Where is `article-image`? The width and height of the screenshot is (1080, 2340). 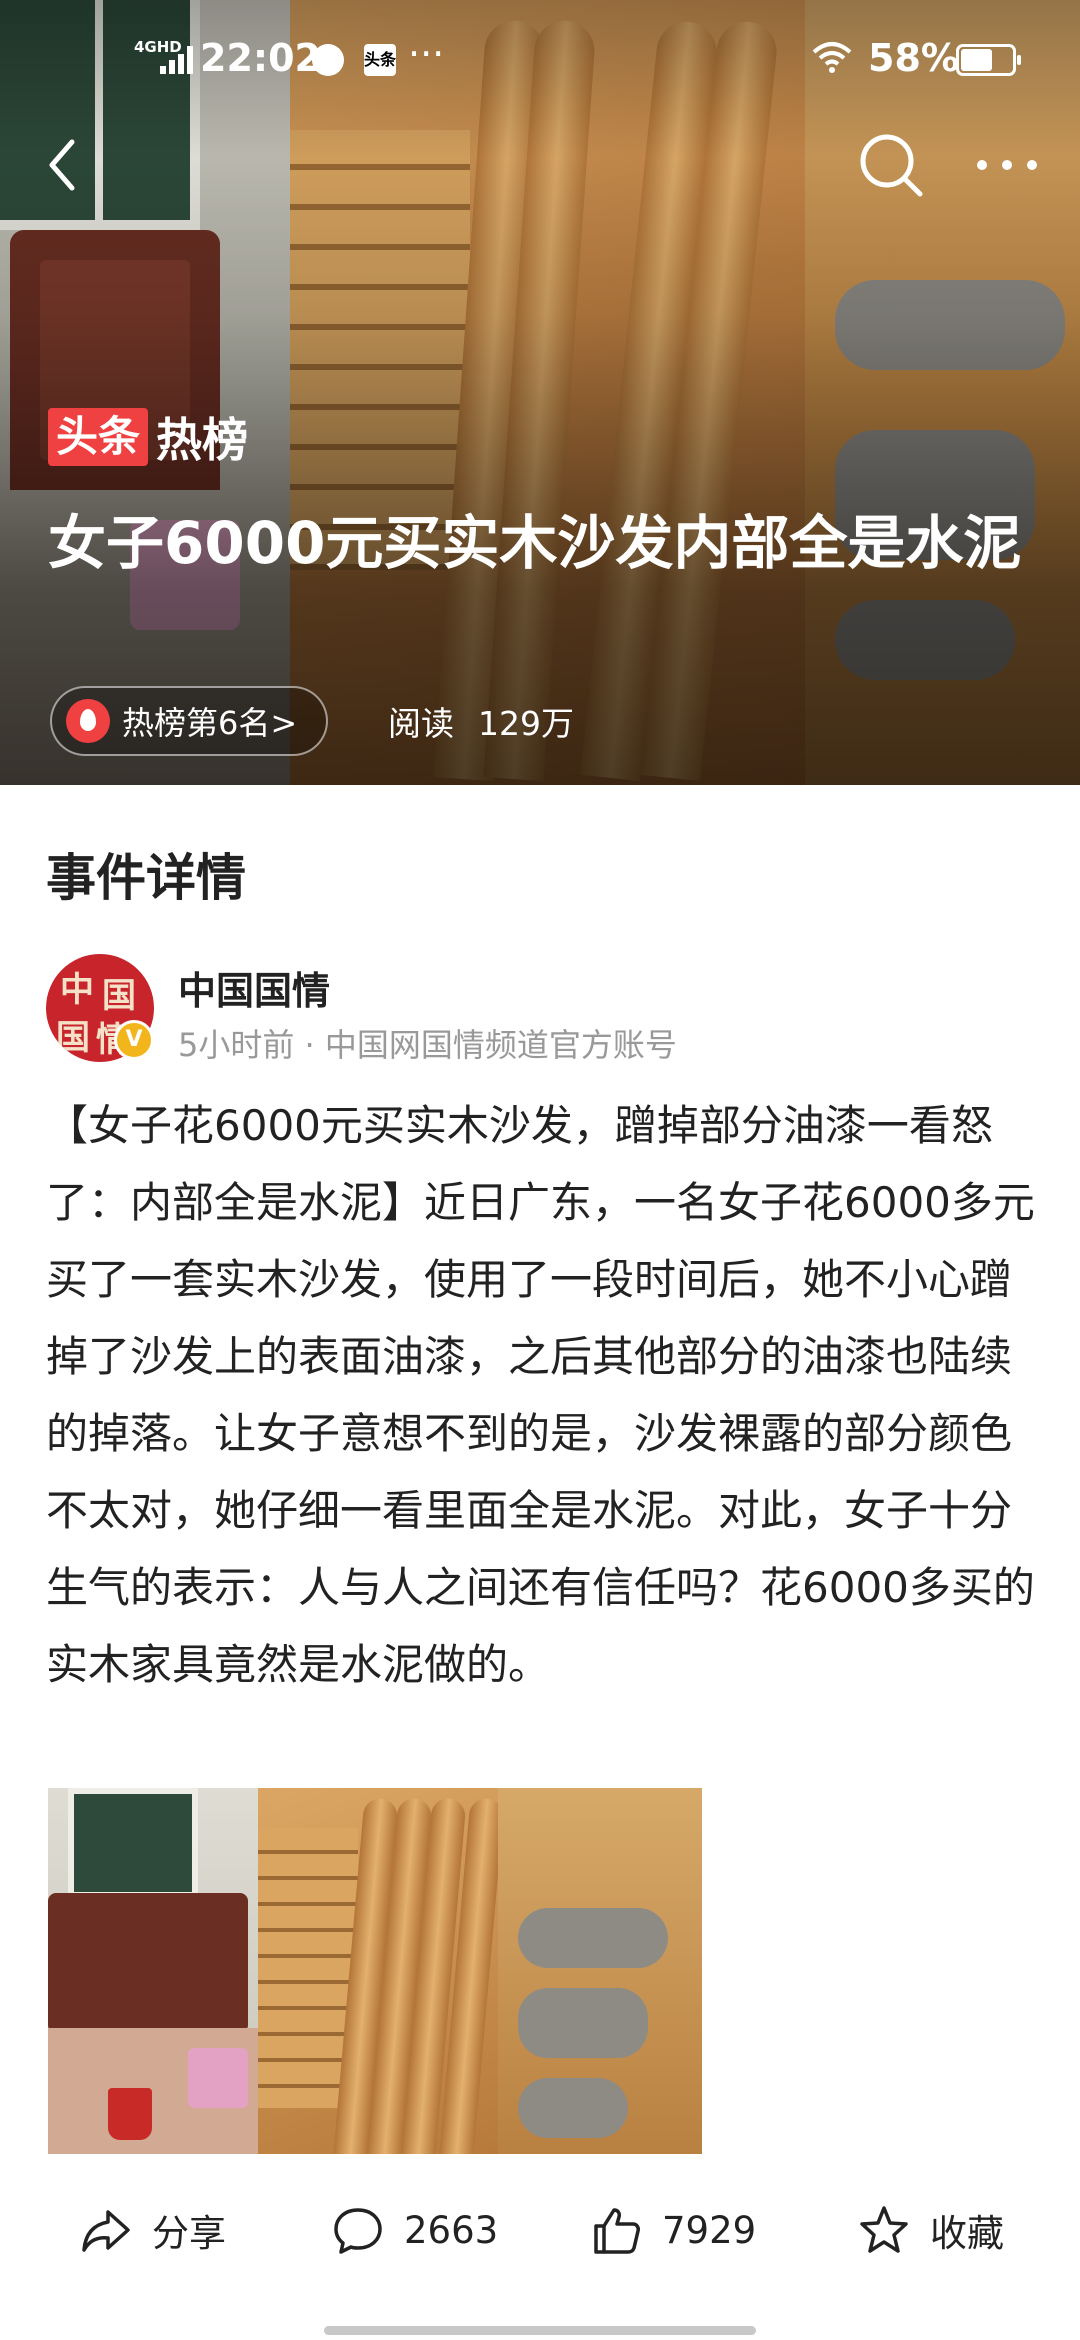
article-image is located at coordinates (375, 1971).